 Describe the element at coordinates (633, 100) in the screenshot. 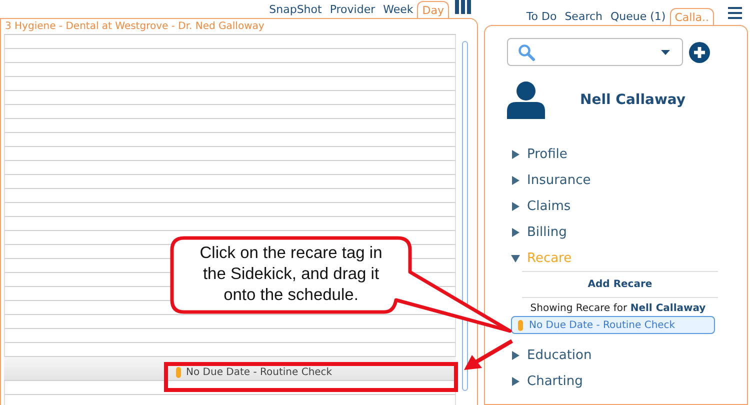

I see `patient-name: Nell Callaway` at that location.